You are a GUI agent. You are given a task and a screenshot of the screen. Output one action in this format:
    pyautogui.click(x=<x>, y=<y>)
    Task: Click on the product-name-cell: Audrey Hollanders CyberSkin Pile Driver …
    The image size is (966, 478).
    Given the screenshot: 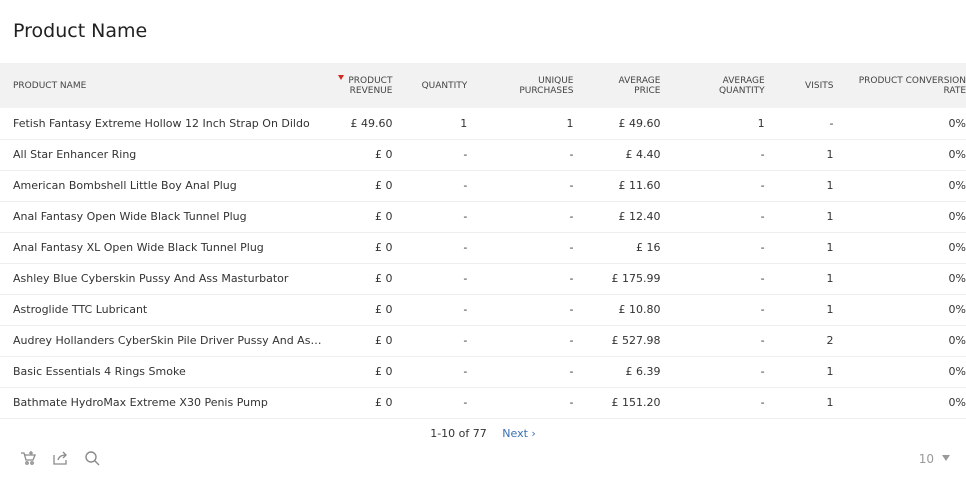 What is the action you would take?
    pyautogui.click(x=167, y=340)
    